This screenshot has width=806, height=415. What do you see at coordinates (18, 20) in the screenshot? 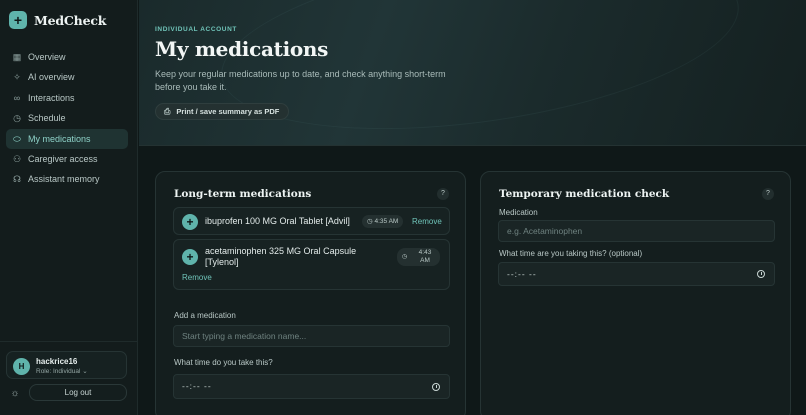
I see `medcheck-logo-icon: +` at bounding box center [18, 20].